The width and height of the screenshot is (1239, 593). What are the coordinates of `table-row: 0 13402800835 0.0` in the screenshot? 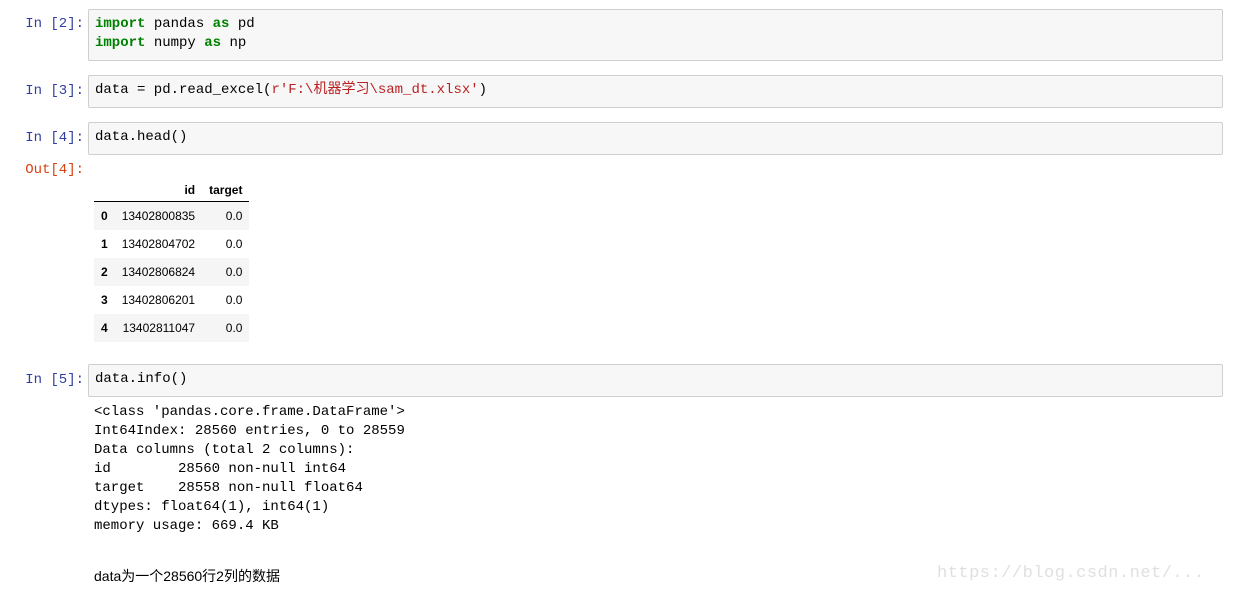 It's located at (172, 215).